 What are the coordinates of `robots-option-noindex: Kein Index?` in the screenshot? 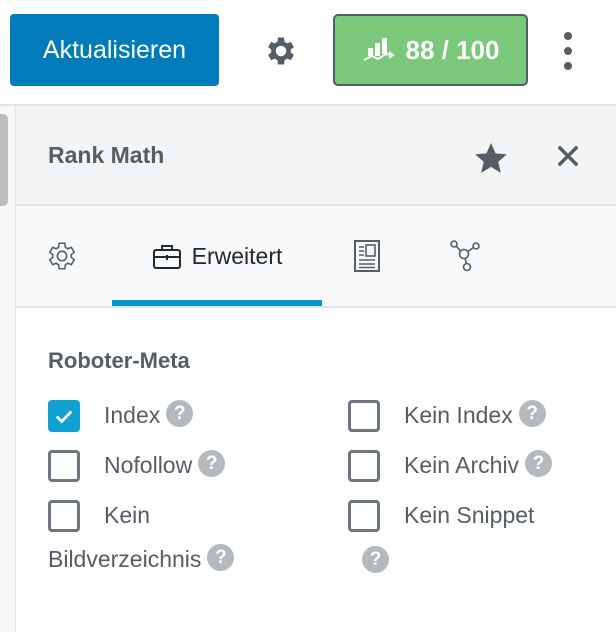 It's located at (447, 416).